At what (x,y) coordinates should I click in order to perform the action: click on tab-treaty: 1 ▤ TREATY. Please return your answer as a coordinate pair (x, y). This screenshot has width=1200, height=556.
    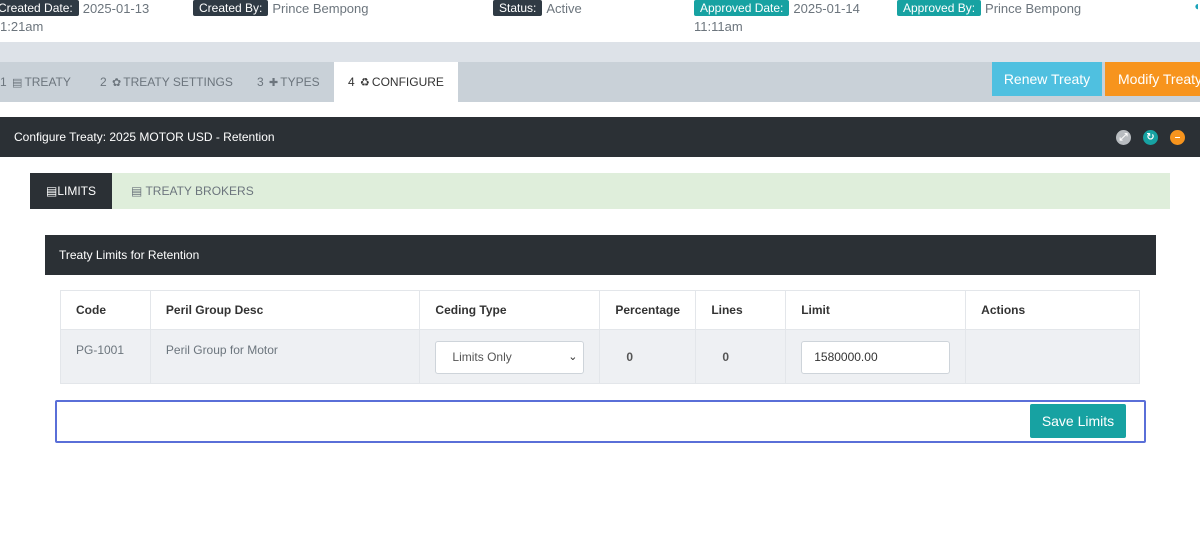
    Looking at the image, I should click on (35, 82).